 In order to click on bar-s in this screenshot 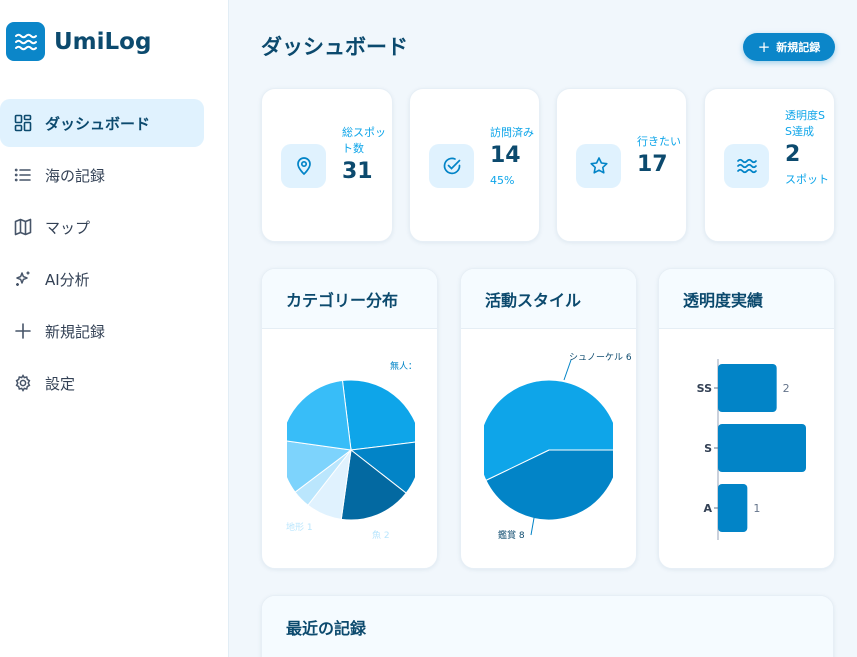, I will do `click(762, 448)`.